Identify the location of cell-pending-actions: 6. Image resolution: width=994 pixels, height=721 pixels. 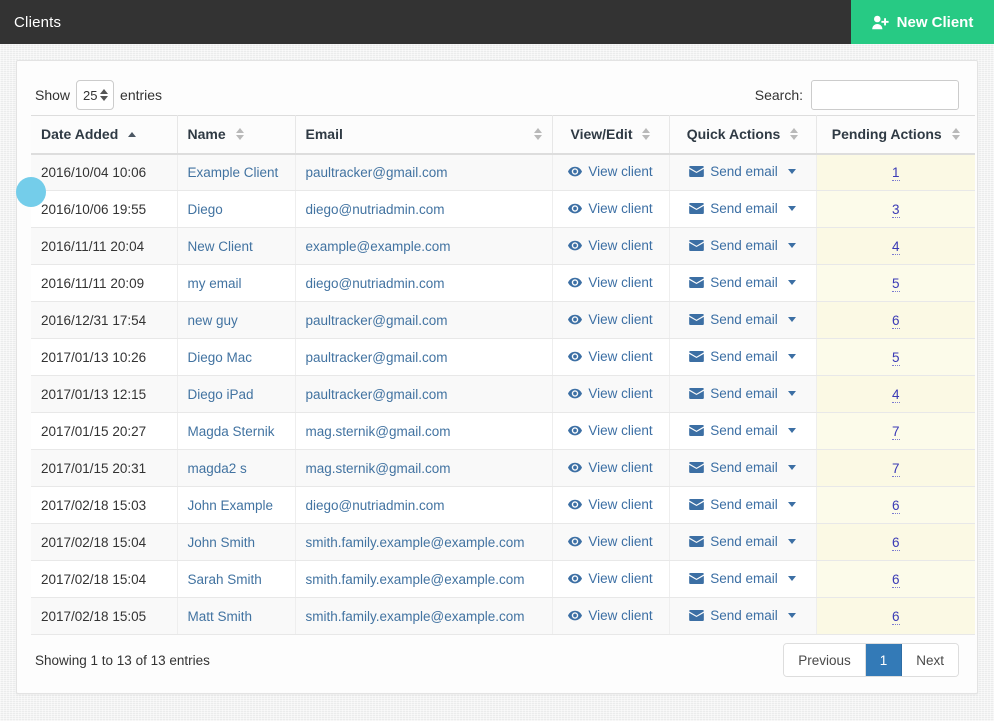
(895, 505).